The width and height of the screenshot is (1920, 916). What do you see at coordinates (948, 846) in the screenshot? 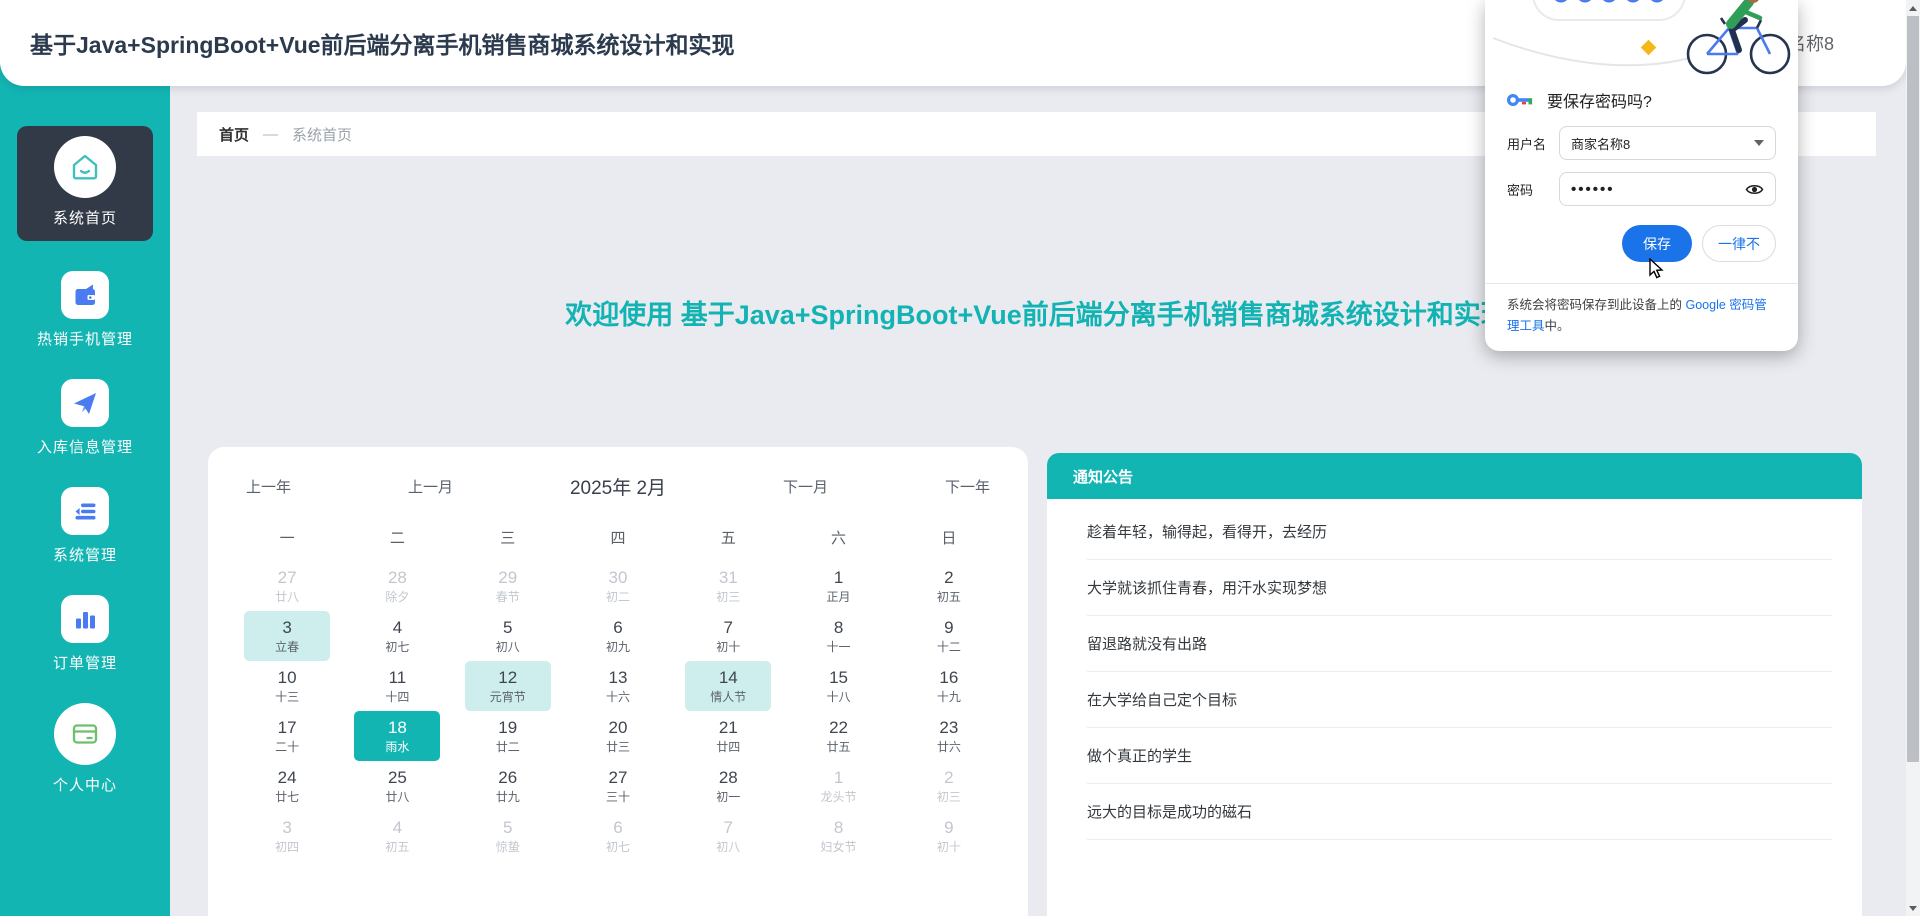
I see `day-lunar-label: 初十` at bounding box center [948, 846].